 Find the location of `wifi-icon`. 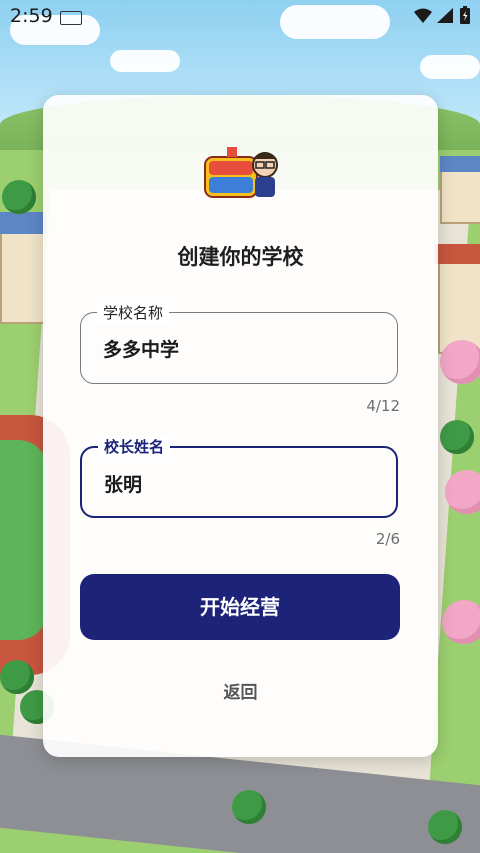

wifi-icon is located at coordinates (423, 15).